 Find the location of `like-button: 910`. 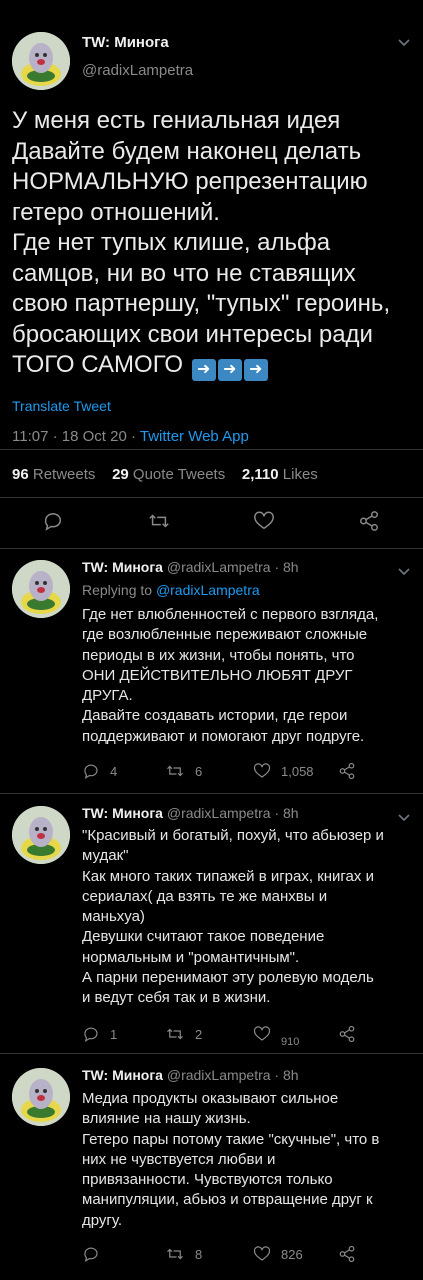

like-button: 910 is located at coordinates (276, 1036).